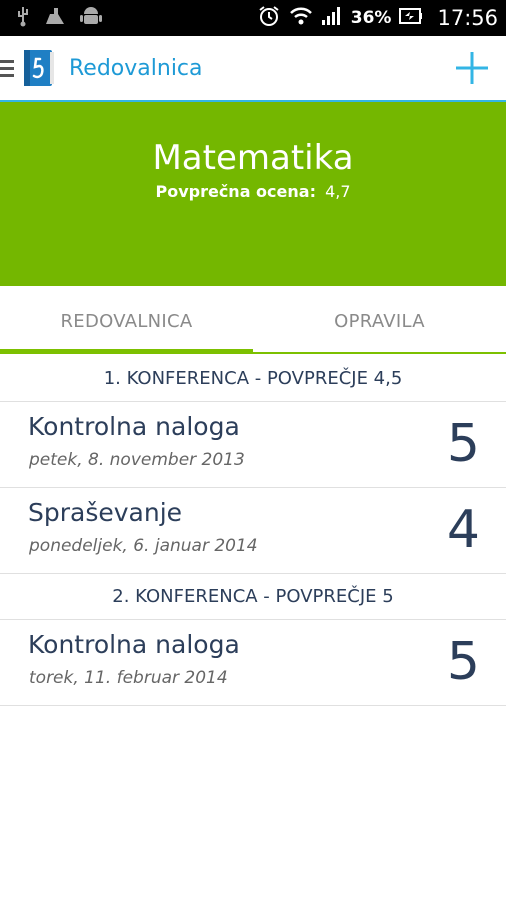 The width and height of the screenshot is (506, 900). I want to click on status-bar-system: 36% 17:56, so click(377, 18).